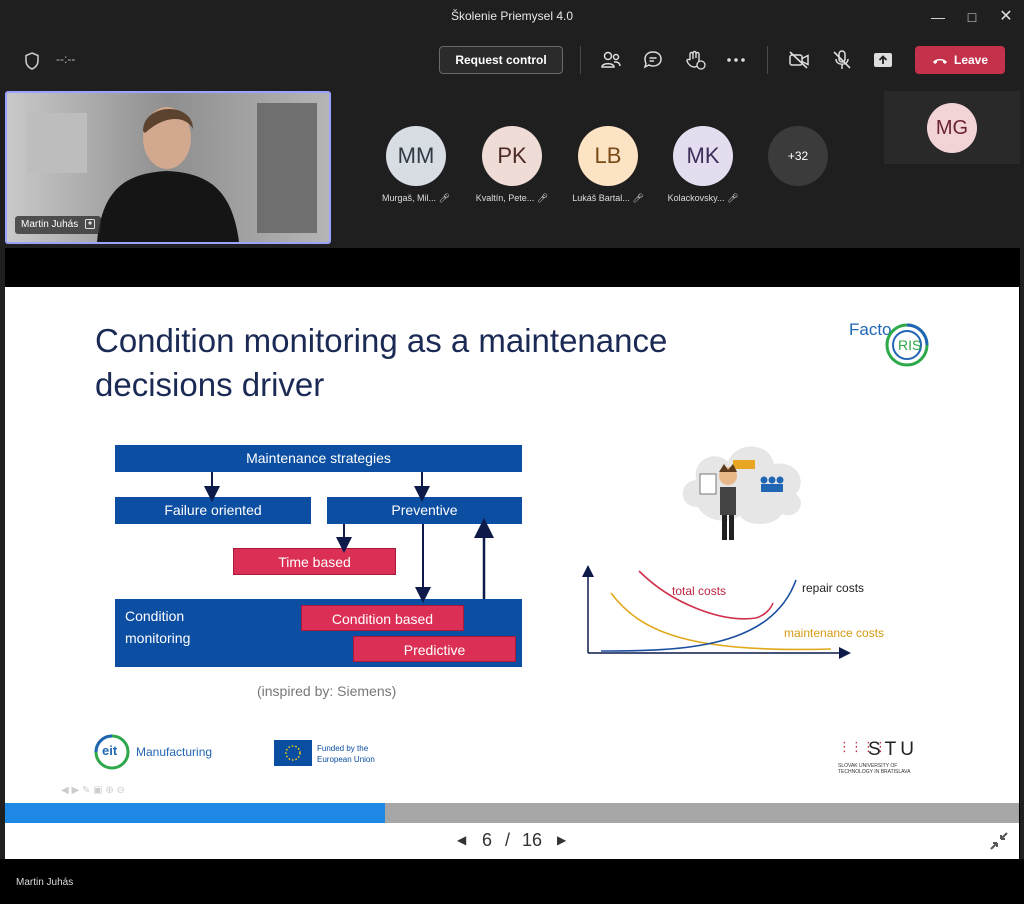  What do you see at coordinates (999, 841) in the screenshot?
I see `exit-fullscreen-icon` at bounding box center [999, 841].